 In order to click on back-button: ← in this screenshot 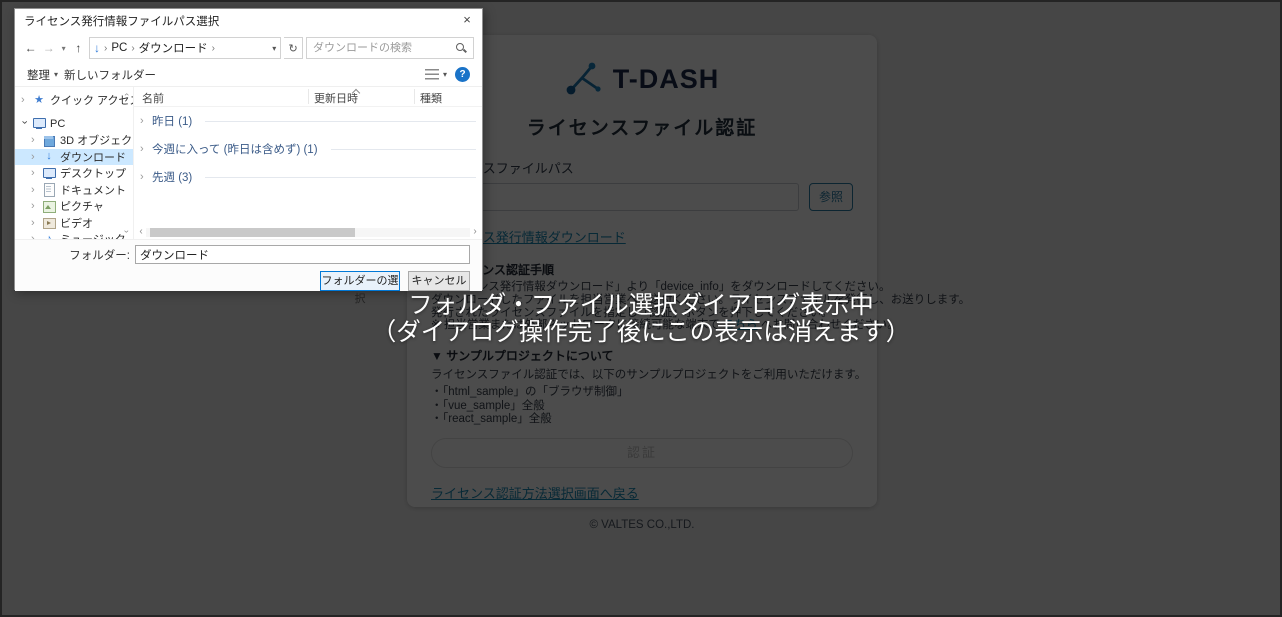, I will do `click(30, 48)`.